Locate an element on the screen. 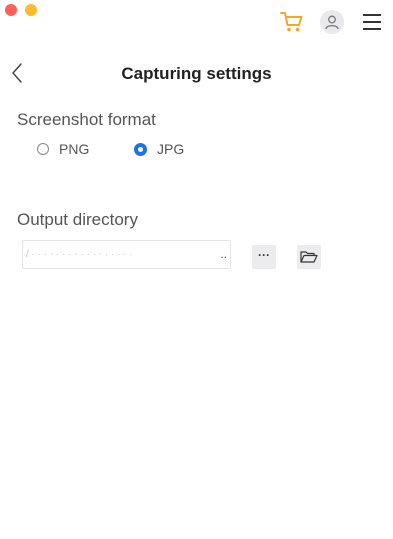 The image size is (393, 539). hamburger-menu-icon is located at coordinates (372, 22).